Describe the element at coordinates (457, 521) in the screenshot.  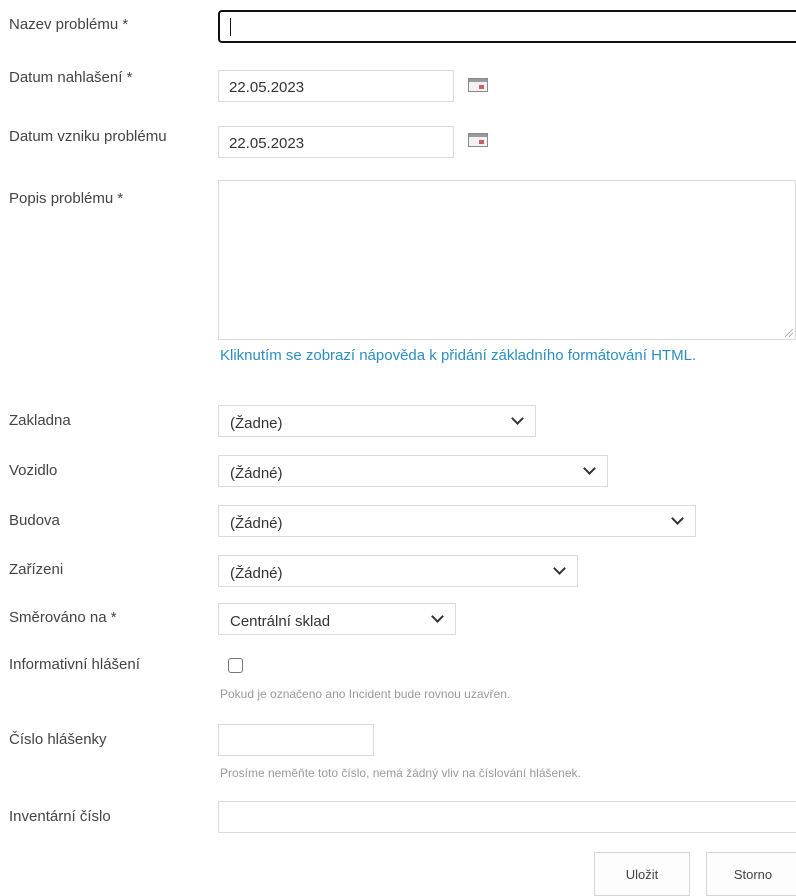
I see `budova-select: (Žádné)` at that location.